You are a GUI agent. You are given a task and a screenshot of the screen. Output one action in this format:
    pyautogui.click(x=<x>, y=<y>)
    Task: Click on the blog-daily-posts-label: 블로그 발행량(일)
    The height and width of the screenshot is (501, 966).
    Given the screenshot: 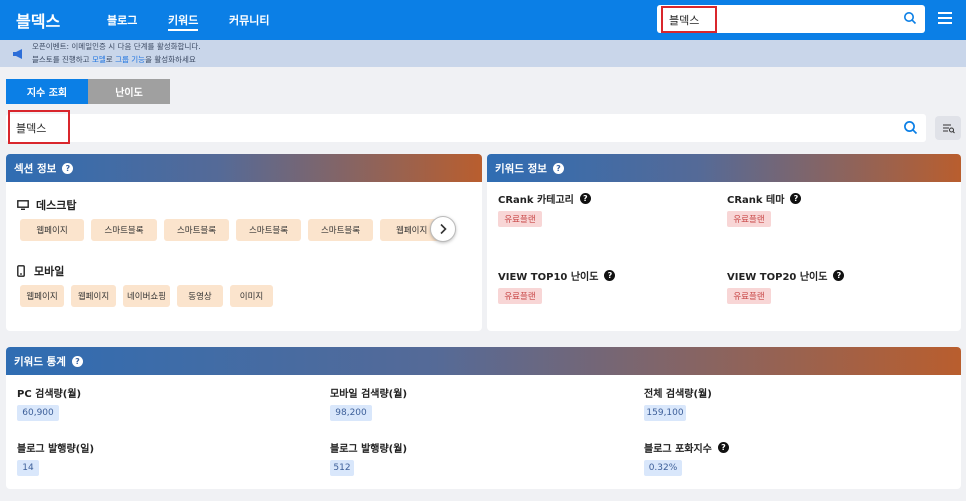 What is the action you would take?
    pyautogui.click(x=56, y=449)
    